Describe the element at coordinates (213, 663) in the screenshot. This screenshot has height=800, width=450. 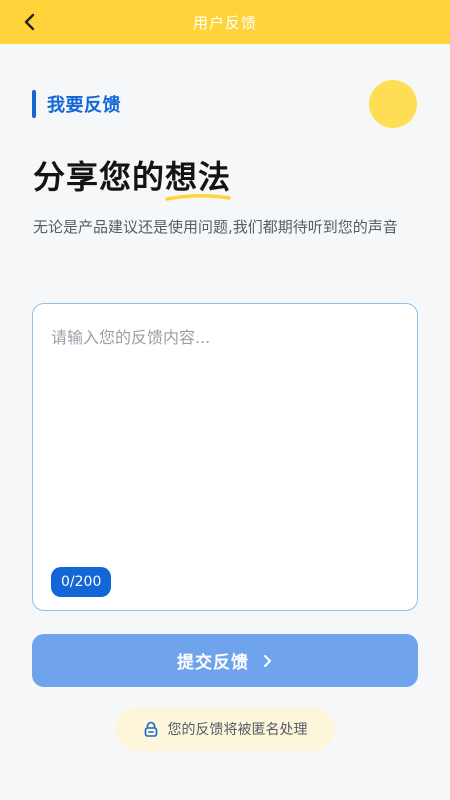
I see `submit-label: 提交反馈` at that location.